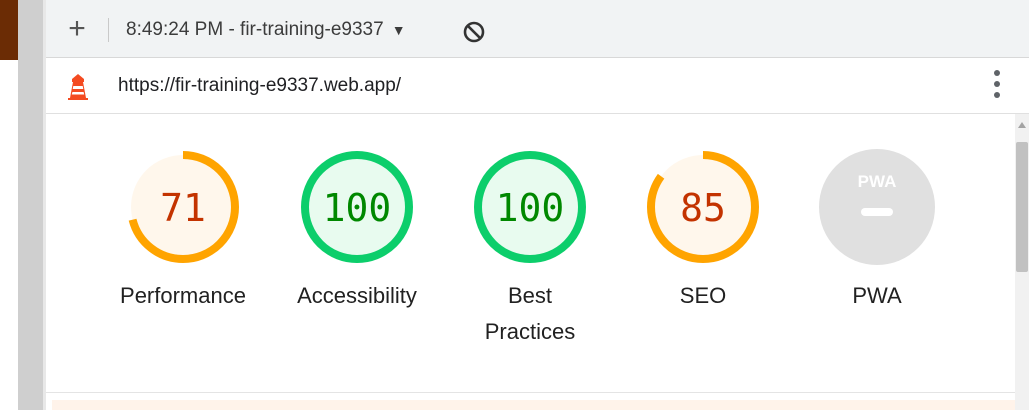  What do you see at coordinates (537, 29) in the screenshot?
I see `lighthouse-toolbar: + 8:49:24 PM - fir-training-e9337 ▼` at bounding box center [537, 29].